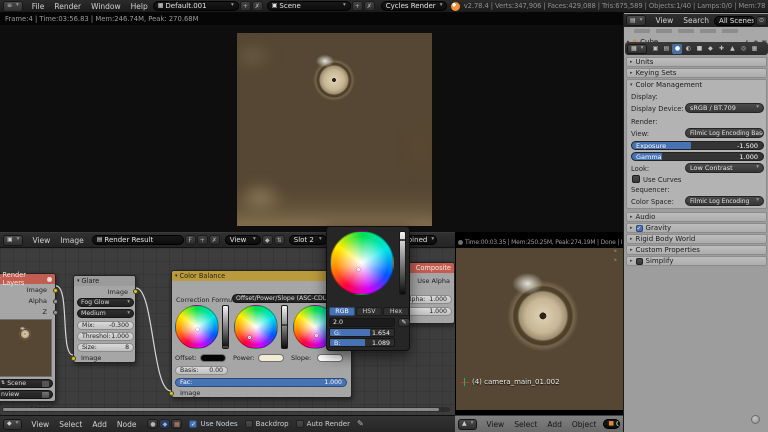 The height and width of the screenshot is (432, 768). I want to click on panel-keying-sets: ▸ Keying Sets, so click(696, 73).